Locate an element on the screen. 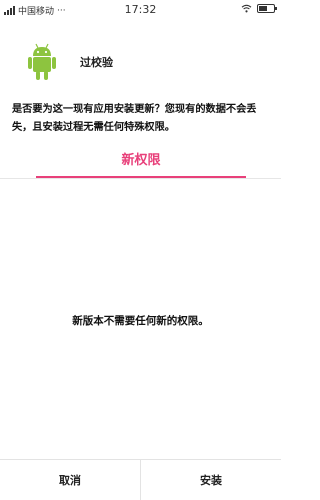 The width and height of the screenshot is (320, 500). install-button: 安装 is located at coordinates (211, 480).